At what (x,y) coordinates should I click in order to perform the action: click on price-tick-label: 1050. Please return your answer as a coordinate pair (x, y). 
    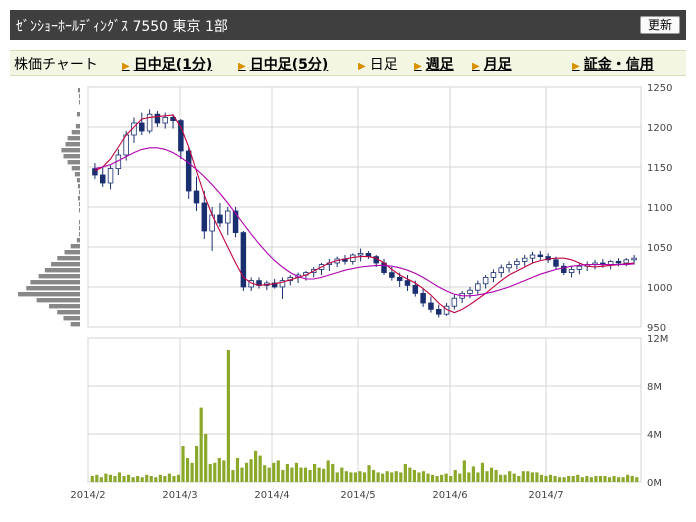
    Looking at the image, I should click on (659, 248).